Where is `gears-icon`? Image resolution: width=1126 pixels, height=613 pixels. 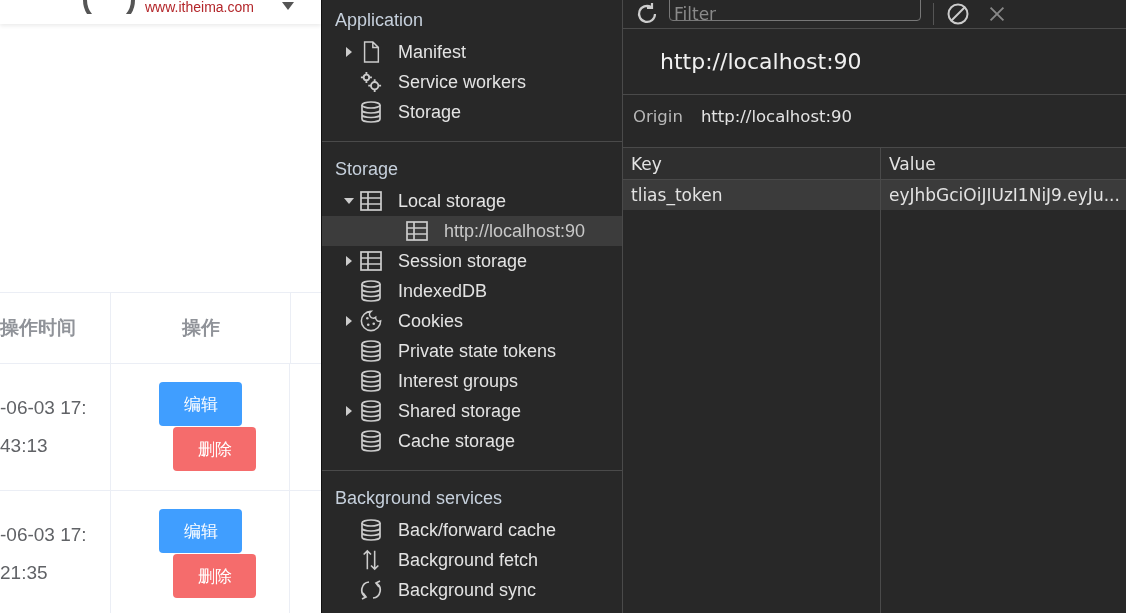 gears-icon is located at coordinates (371, 82).